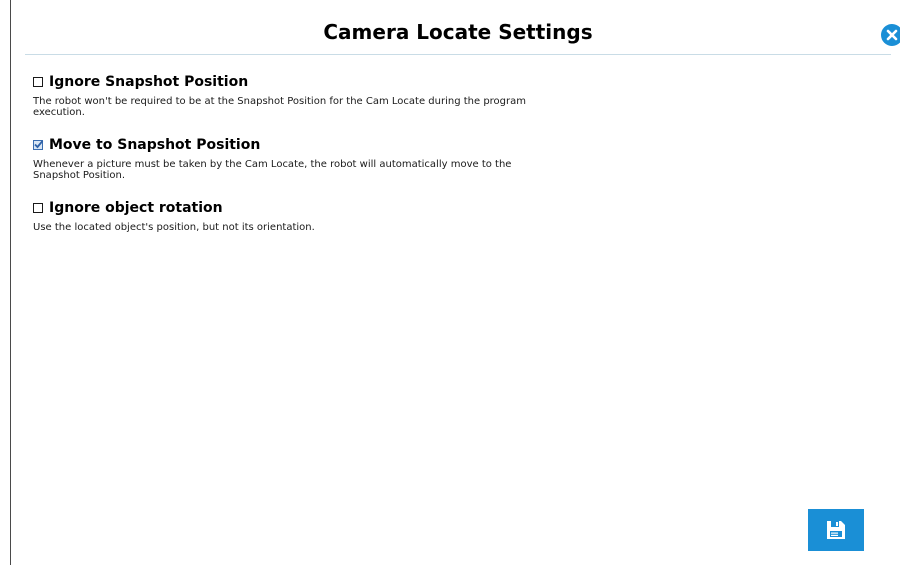  I want to click on checkbox-ignore-snapshot-position, so click(38, 82).